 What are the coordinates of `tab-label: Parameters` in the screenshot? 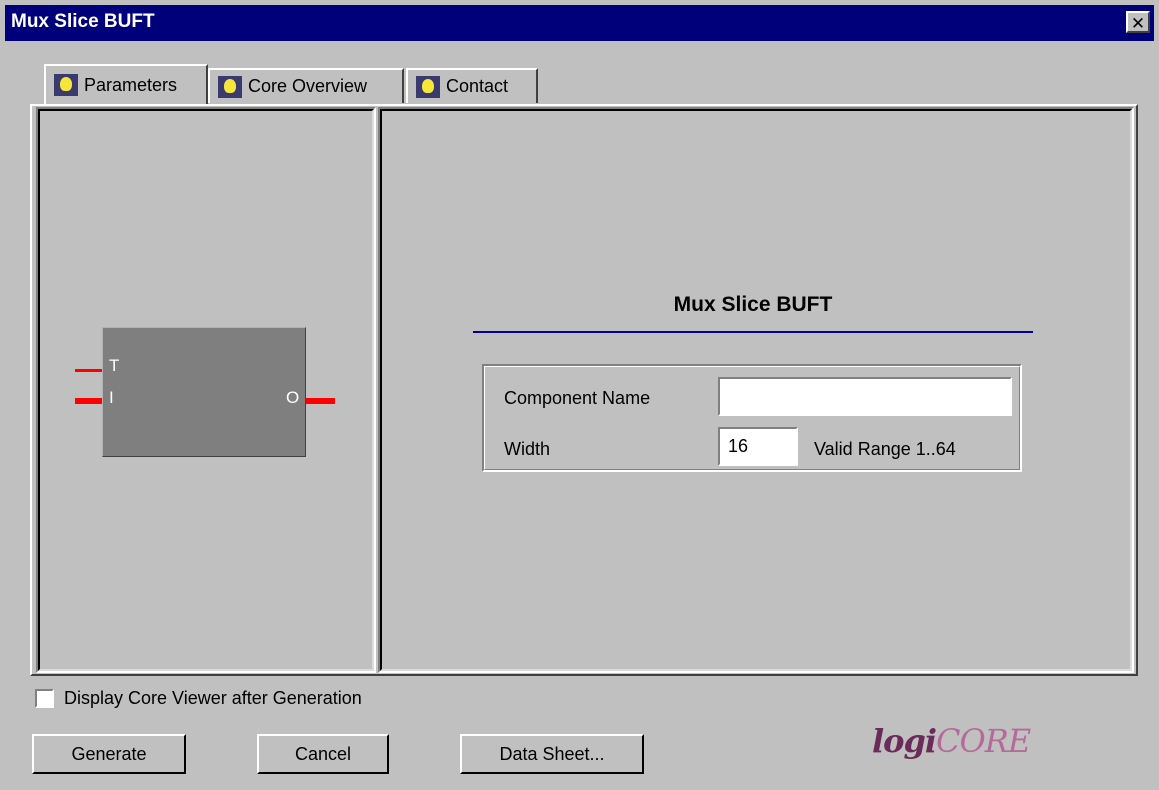 It's located at (131, 84).